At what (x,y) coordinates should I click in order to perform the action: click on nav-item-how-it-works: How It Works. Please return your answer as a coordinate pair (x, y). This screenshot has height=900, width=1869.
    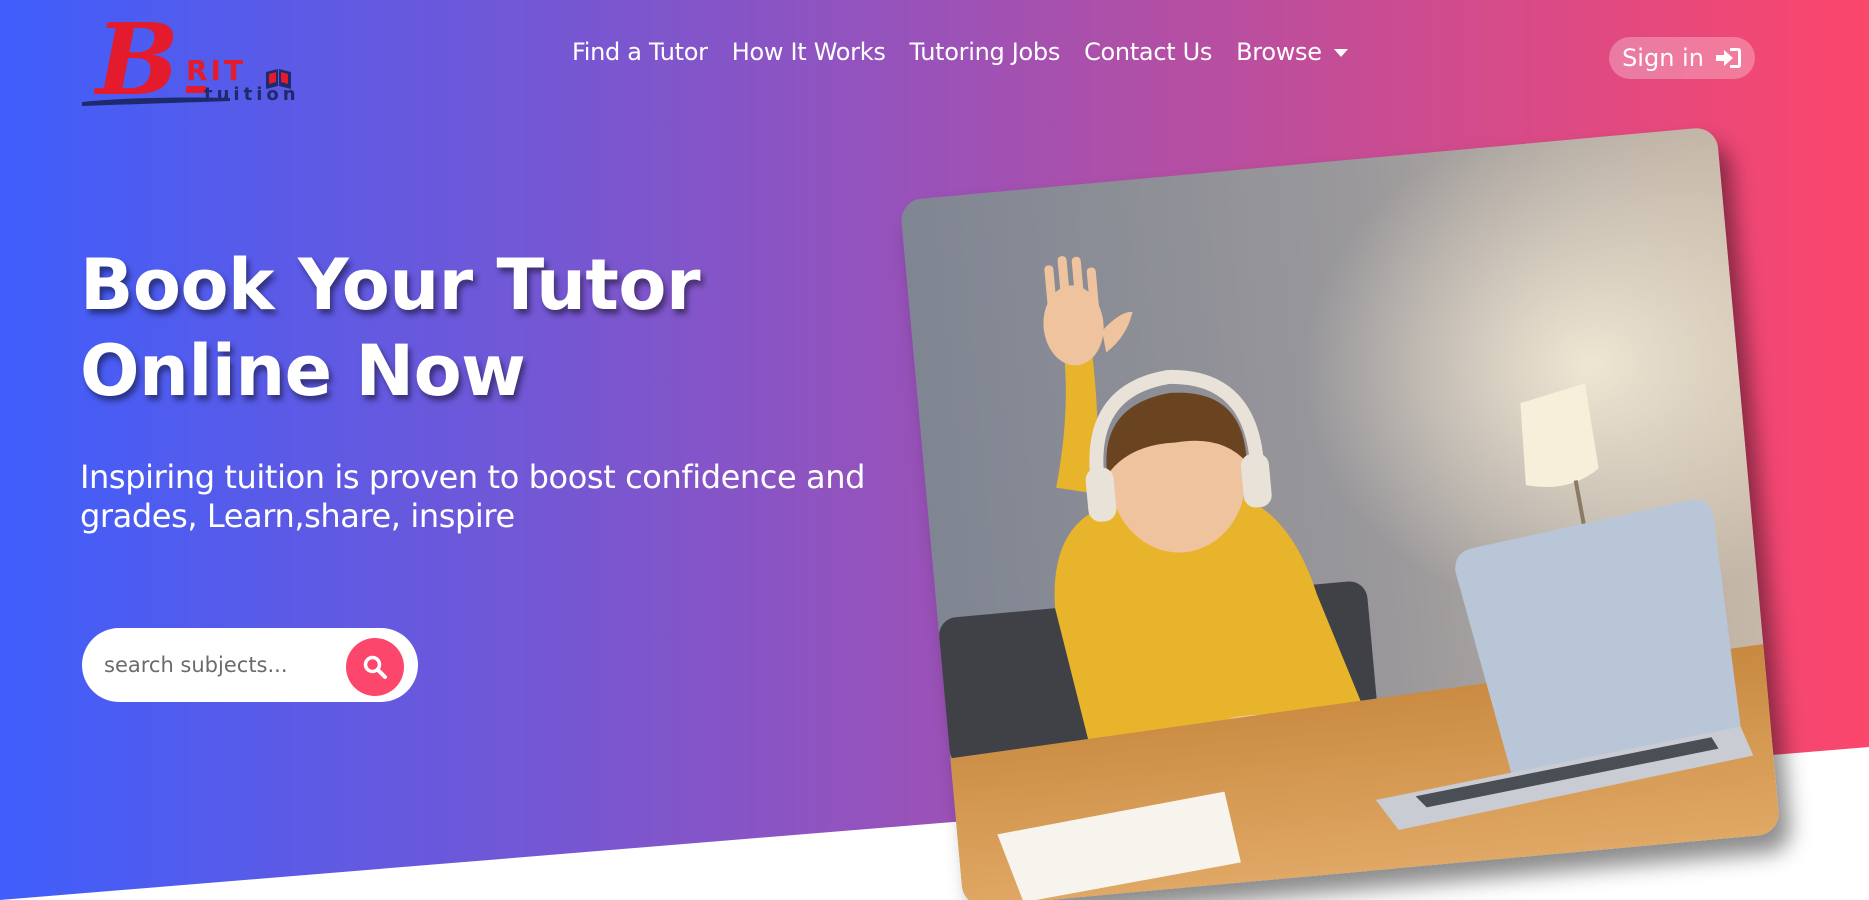
    Looking at the image, I should click on (809, 52).